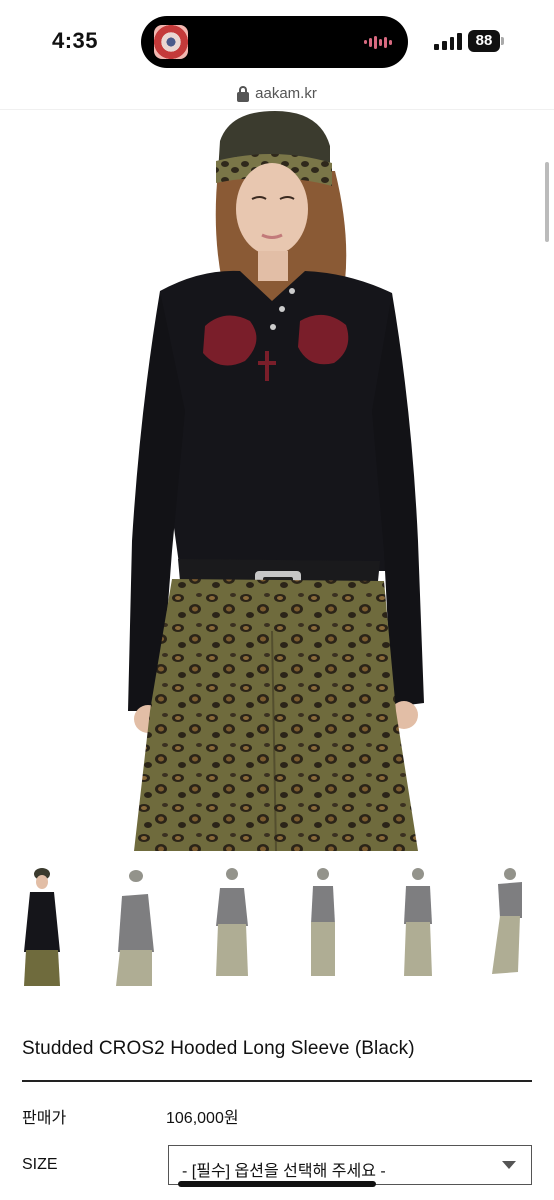 The width and height of the screenshot is (554, 1200). What do you see at coordinates (509, 1165) in the screenshot?
I see `chevron-down-icon` at bounding box center [509, 1165].